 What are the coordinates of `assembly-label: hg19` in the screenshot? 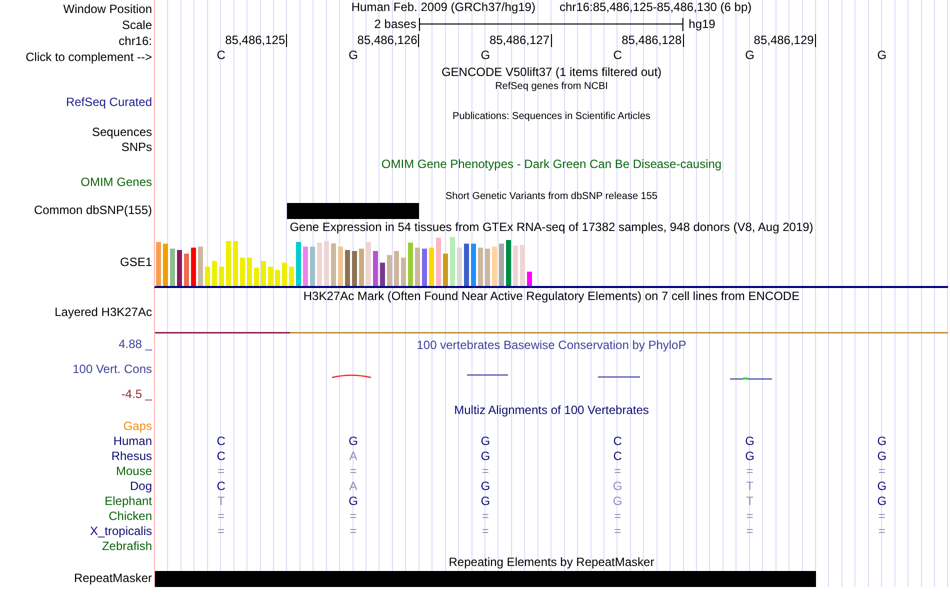 It's located at (702, 24).